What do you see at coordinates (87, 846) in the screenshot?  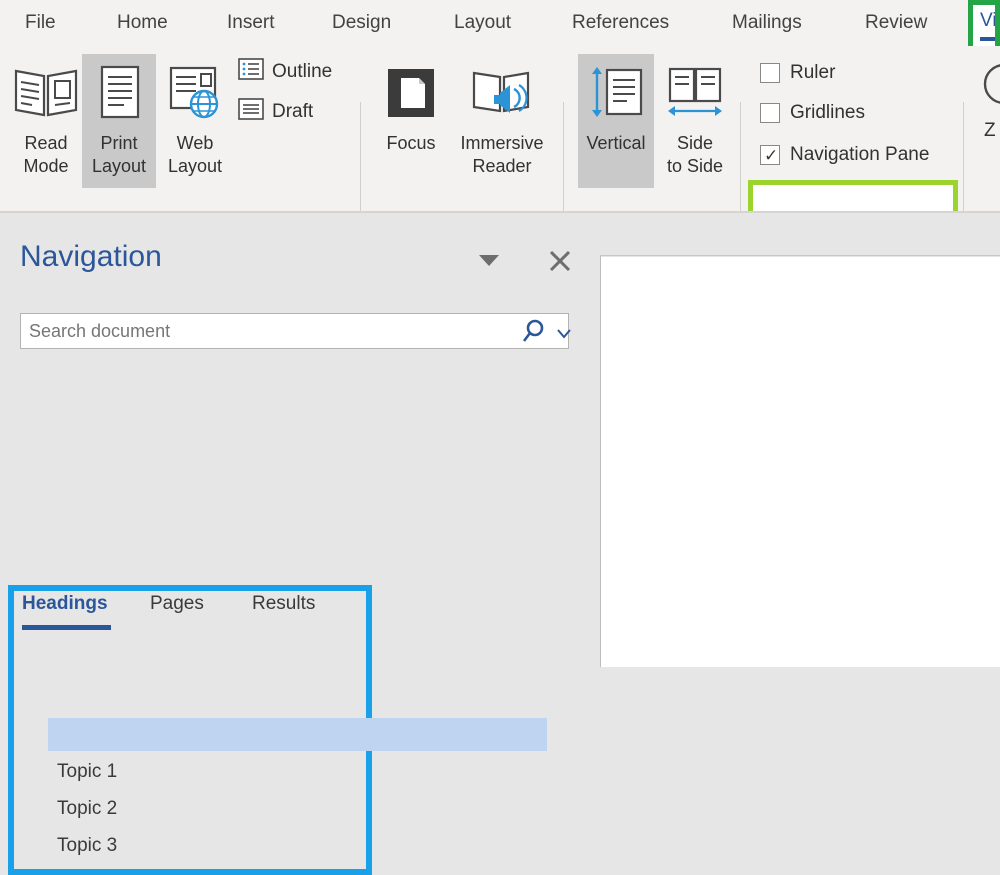 I see `heading-item-topic-3: Topic 3` at bounding box center [87, 846].